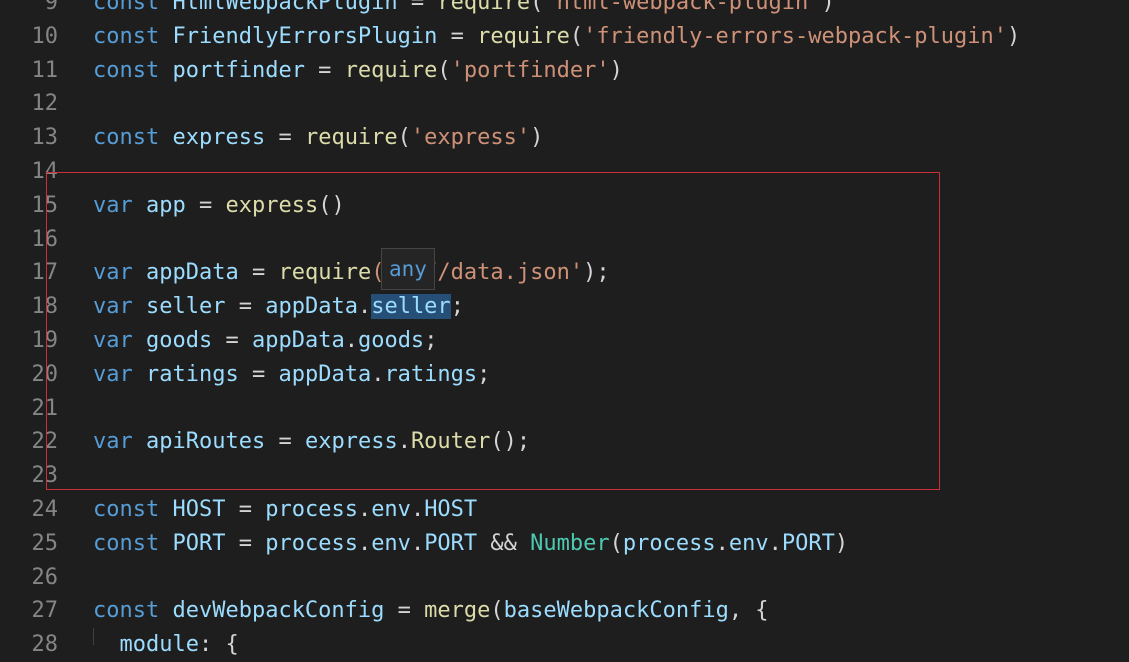 The height and width of the screenshot is (662, 1129). What do you see at coordinates (358, 71) in the screenshot?
I see `code-text: const portfinder = require('portfinder')` at bounding box center [358, 71].